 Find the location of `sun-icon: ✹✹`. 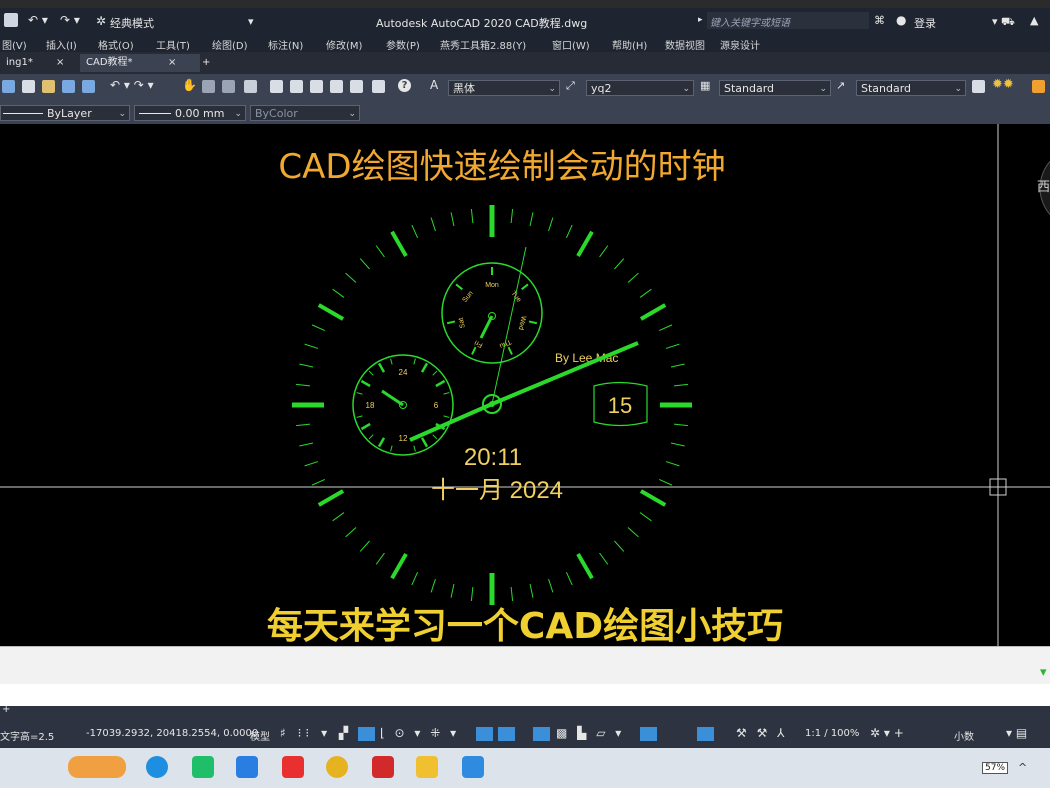

sun-icon: ✹✹ is located at coordinates (1003, 84).